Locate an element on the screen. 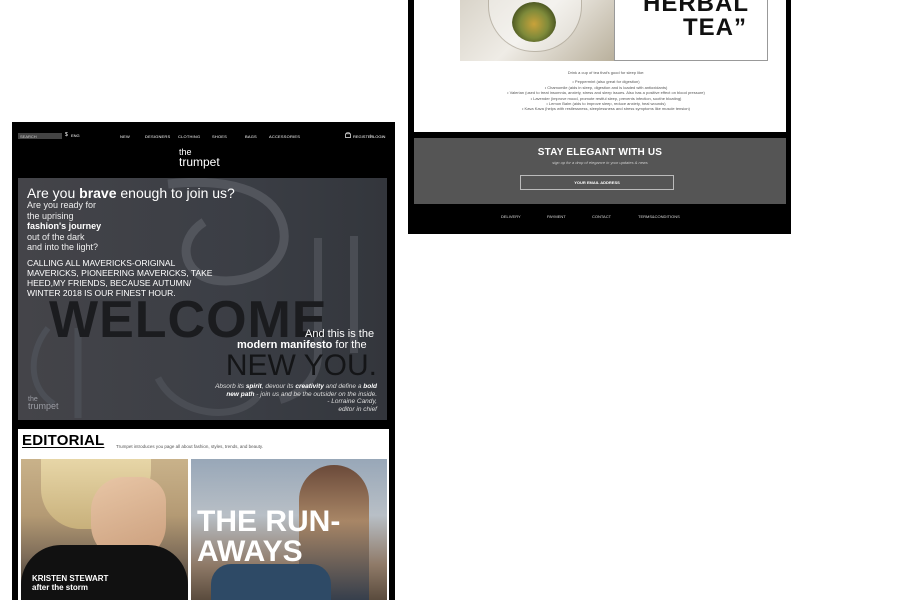  currency-selector: $ is located at coordinates (66, 135).